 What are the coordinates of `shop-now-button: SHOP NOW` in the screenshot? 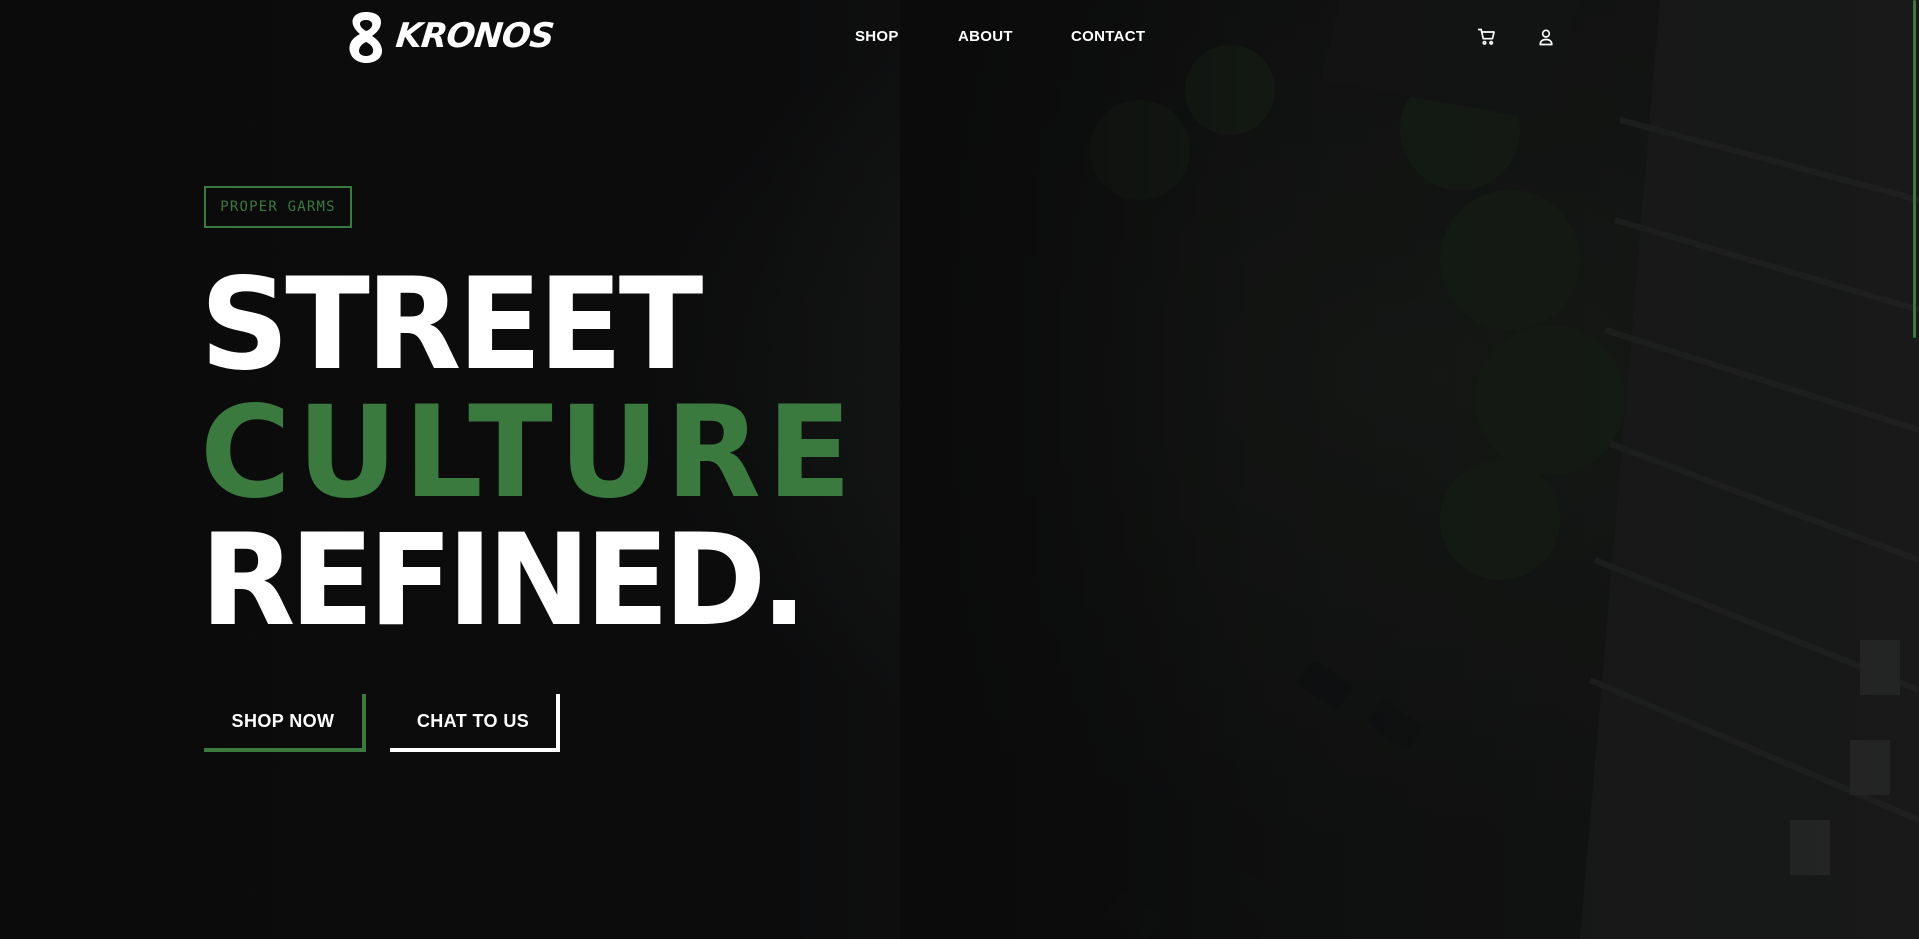 It's located at (285, 723).